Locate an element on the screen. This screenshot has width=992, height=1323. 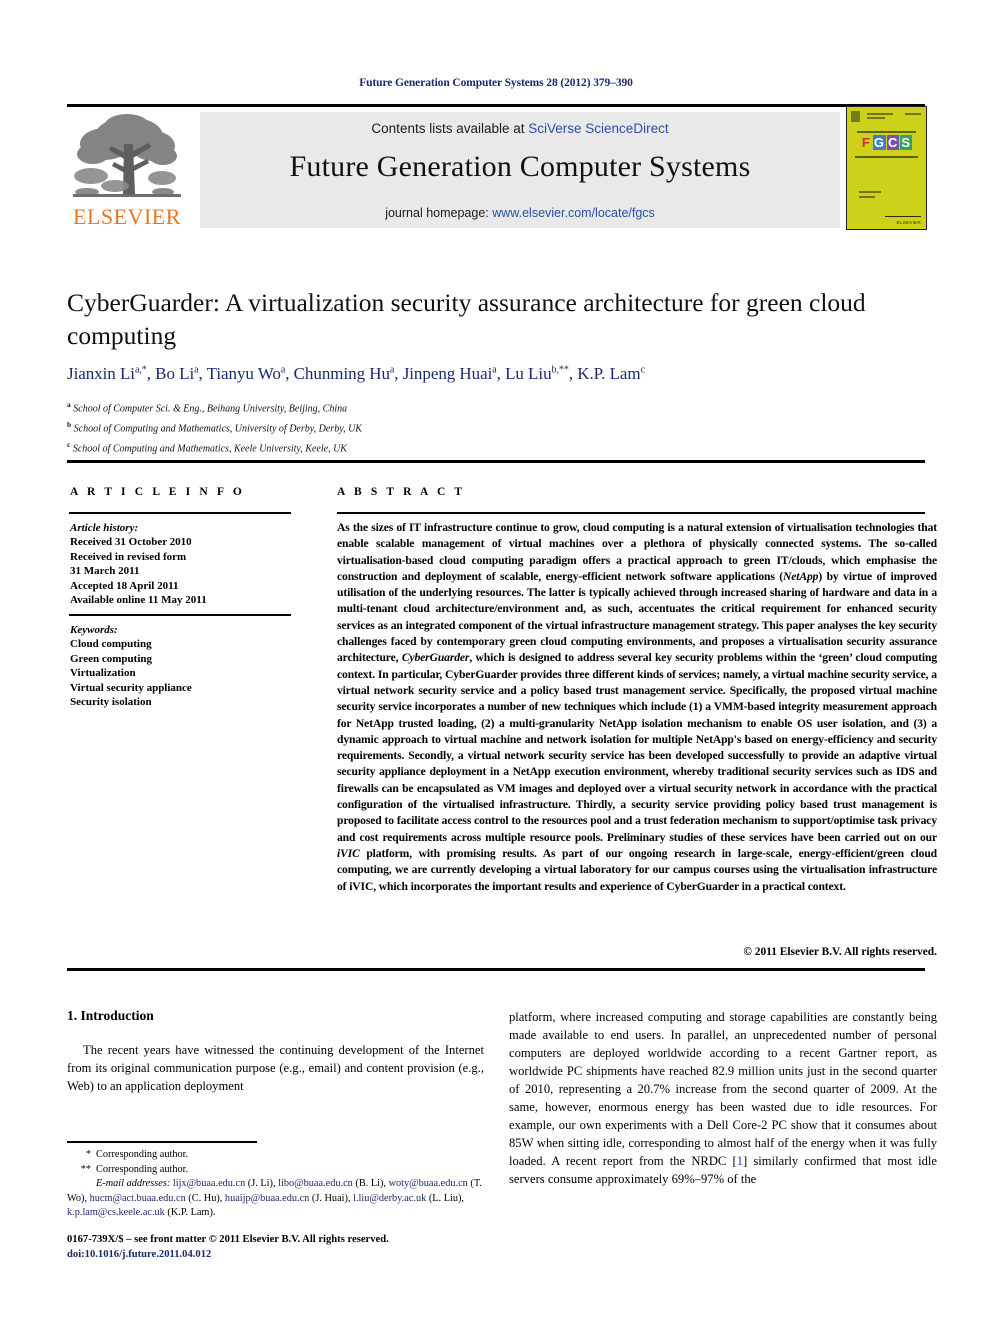
affiliation-marker: a is located at coordinates (69, 404).